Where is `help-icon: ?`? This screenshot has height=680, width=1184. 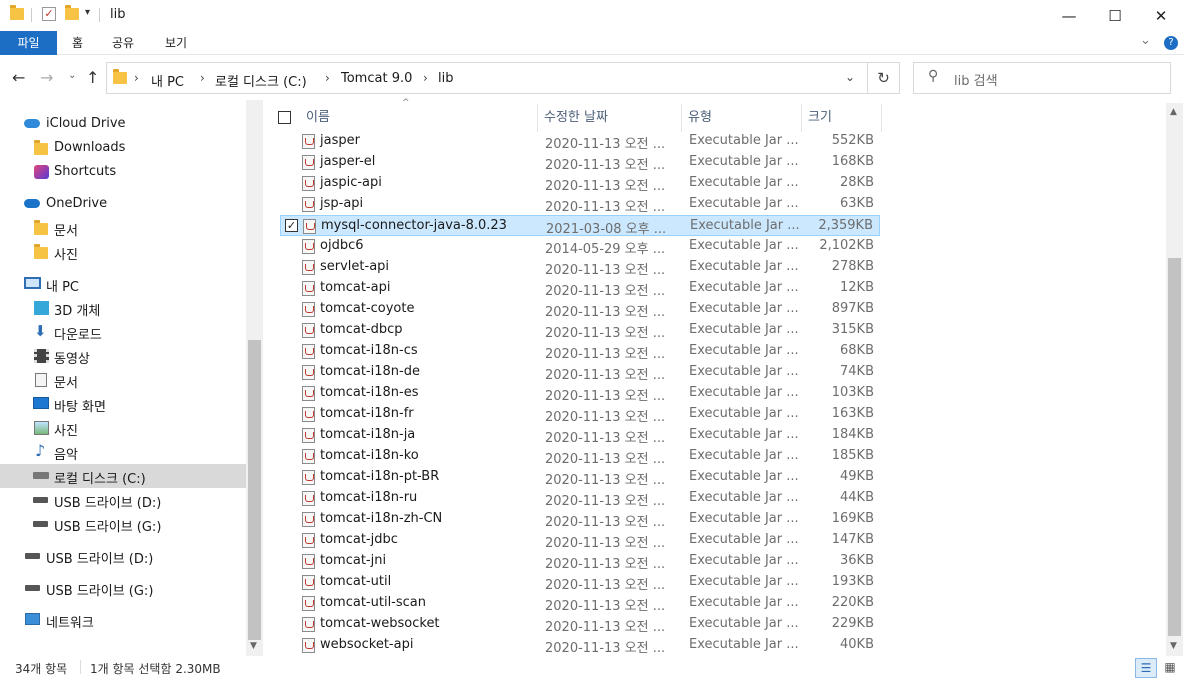
help-icon: ? is located at coordinates (1171, 43).